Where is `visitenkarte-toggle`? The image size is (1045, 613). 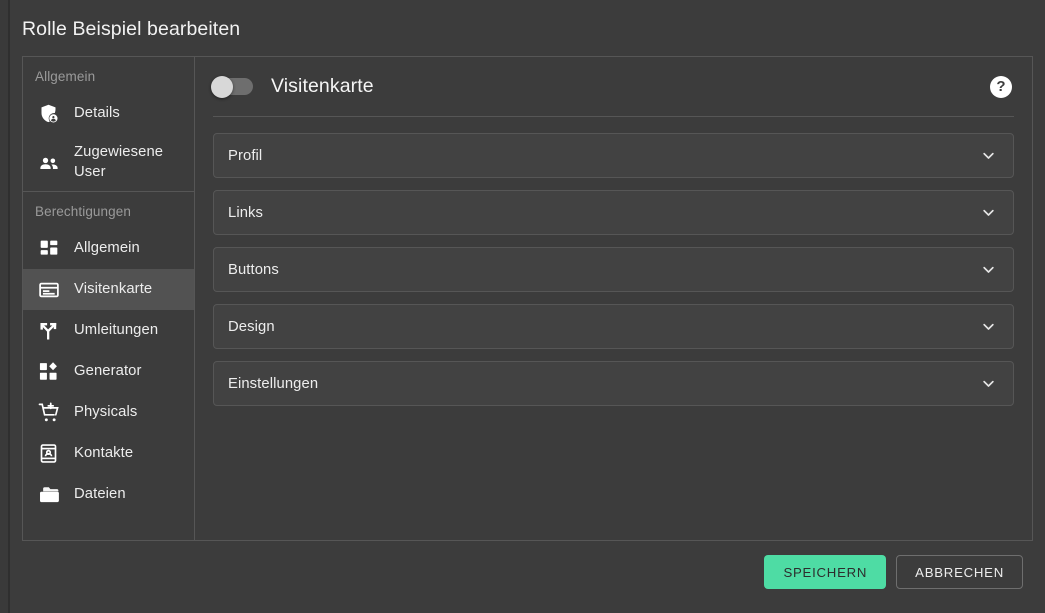
visitenkarte-toggle is located at coordinates (232, 86).